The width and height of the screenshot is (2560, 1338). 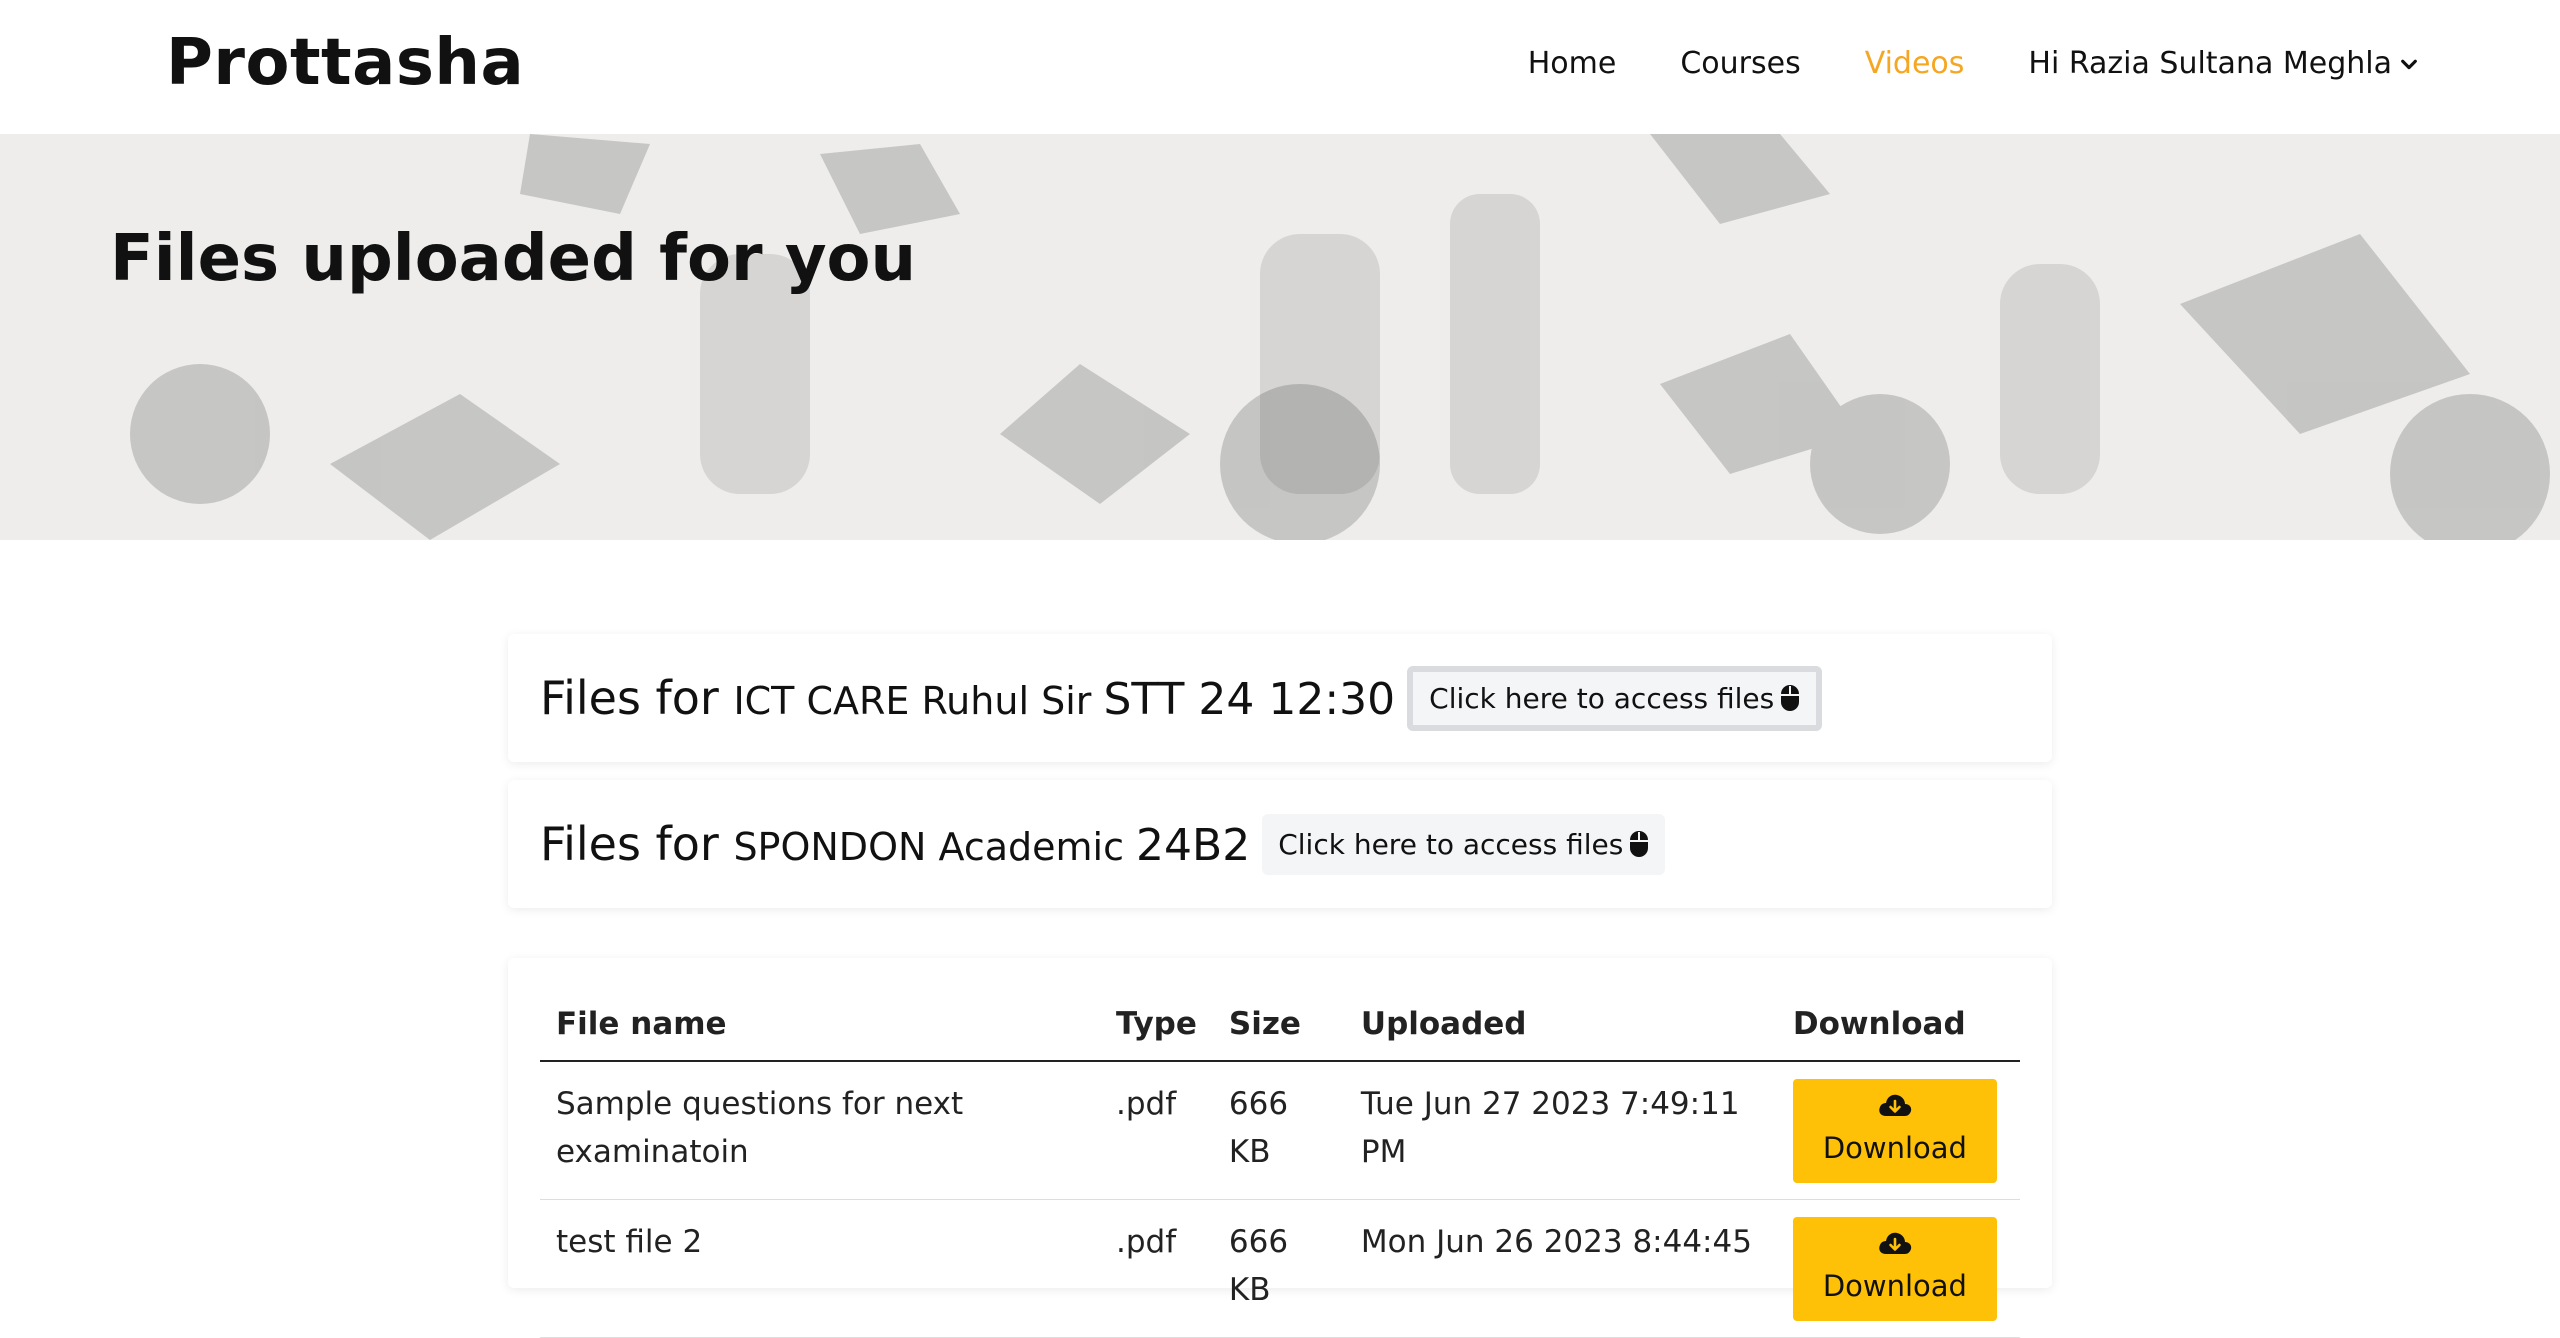 What do you see at coordinates (935, 847) in the screenshot?
I see `group-name: SPONDON Academic` at bounding box center [935, 847].